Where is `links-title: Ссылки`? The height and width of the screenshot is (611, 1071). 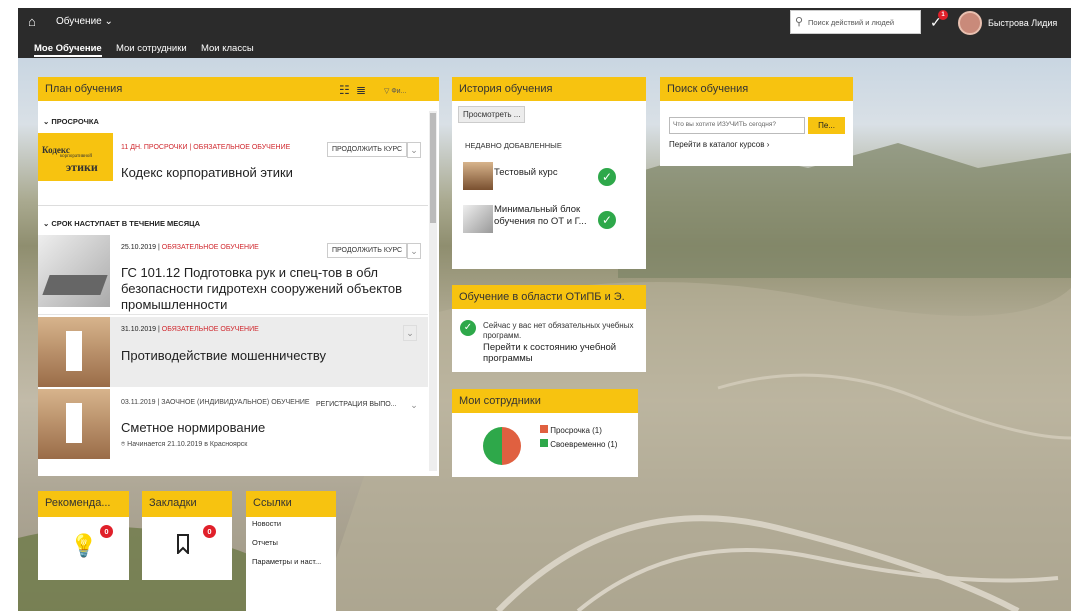
links-title: Ссылки is located at coordinates (272, 503).